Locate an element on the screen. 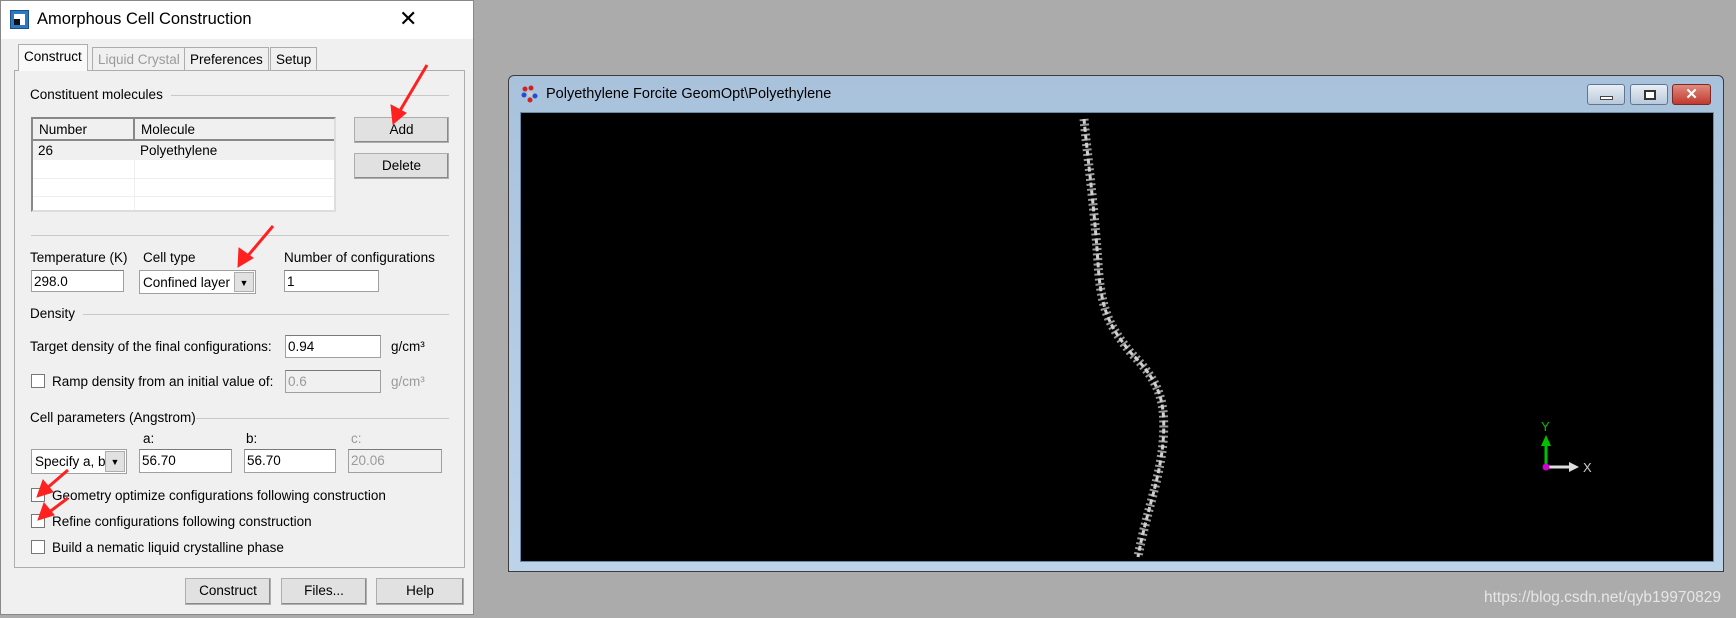 Image resolution: width=1736 pixels, height=618 pixels. x-axis-label: X is located at coordinates (1587, 467).